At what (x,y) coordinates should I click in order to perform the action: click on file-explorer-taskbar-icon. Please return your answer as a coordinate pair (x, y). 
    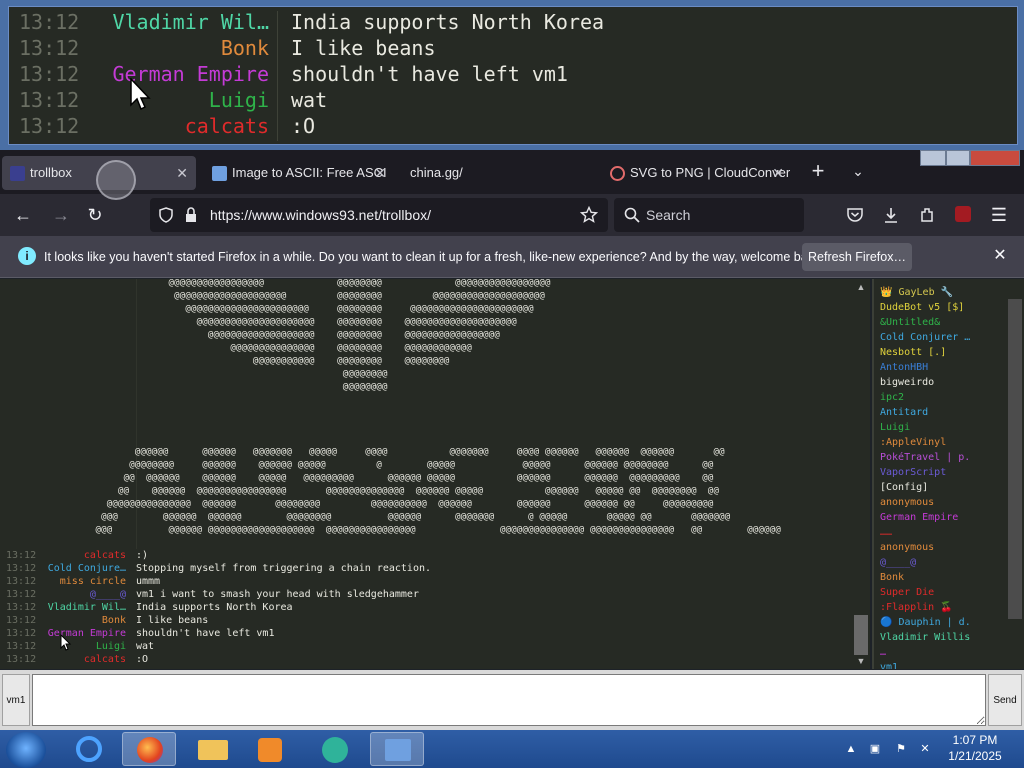
    Looking at the image, I should click on (213, 749).